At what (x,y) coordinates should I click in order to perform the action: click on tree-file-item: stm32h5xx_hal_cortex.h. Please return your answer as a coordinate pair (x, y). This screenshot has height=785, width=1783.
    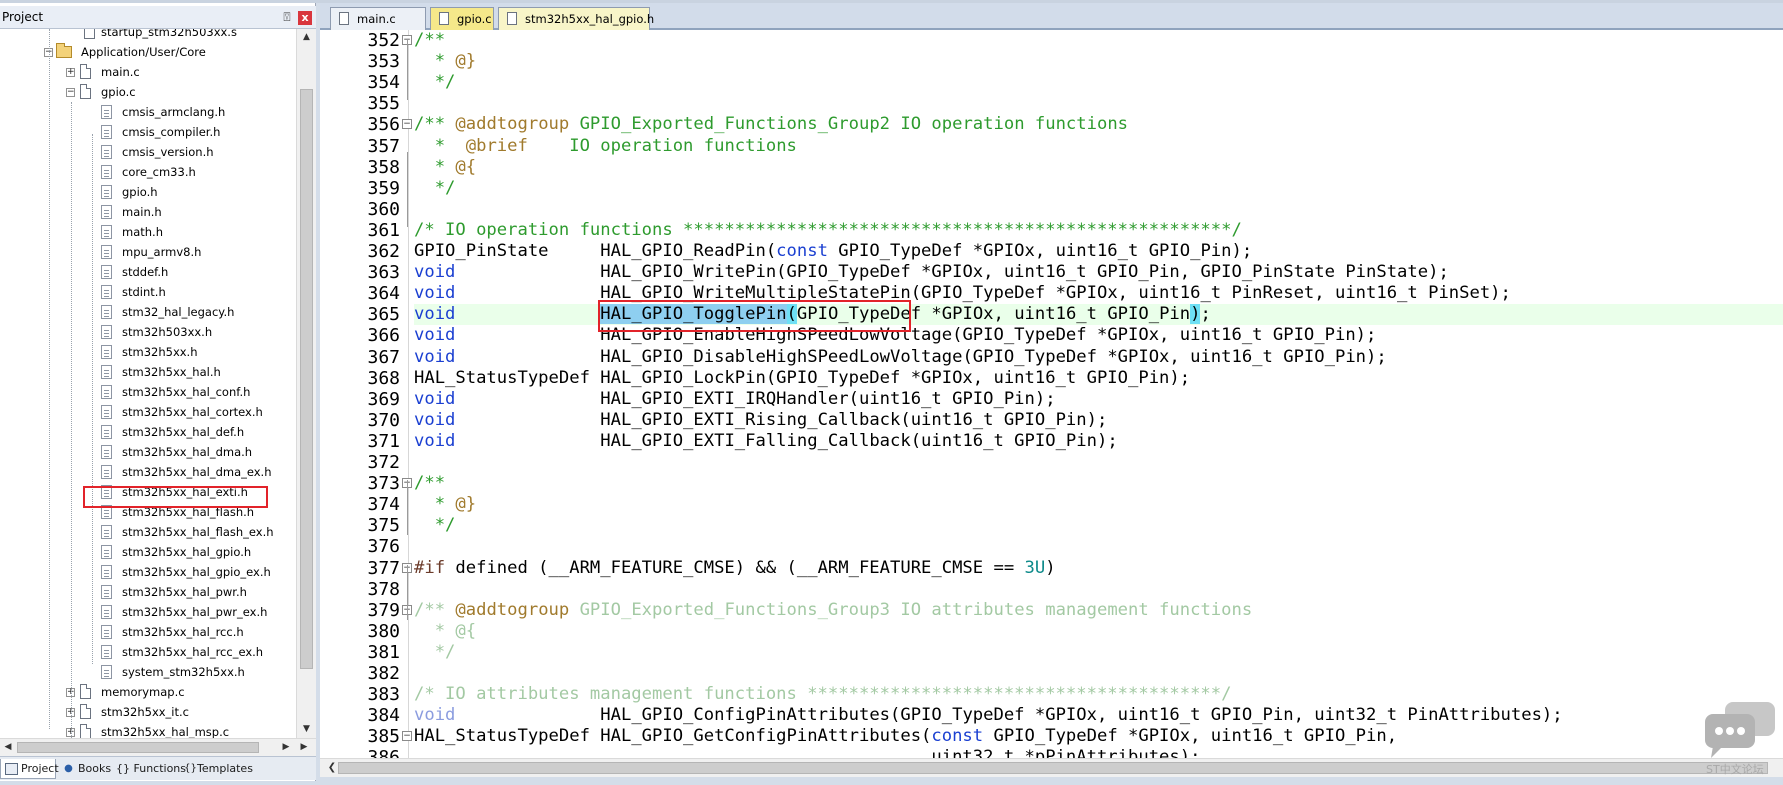
    Looking at the image, I should click on (148, 412).